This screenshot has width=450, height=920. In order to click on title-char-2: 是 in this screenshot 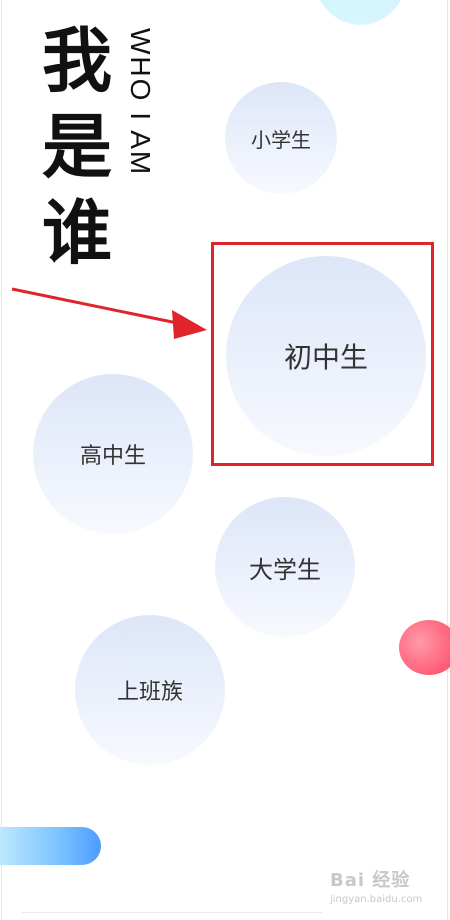, I will do `click(77, 147)`.